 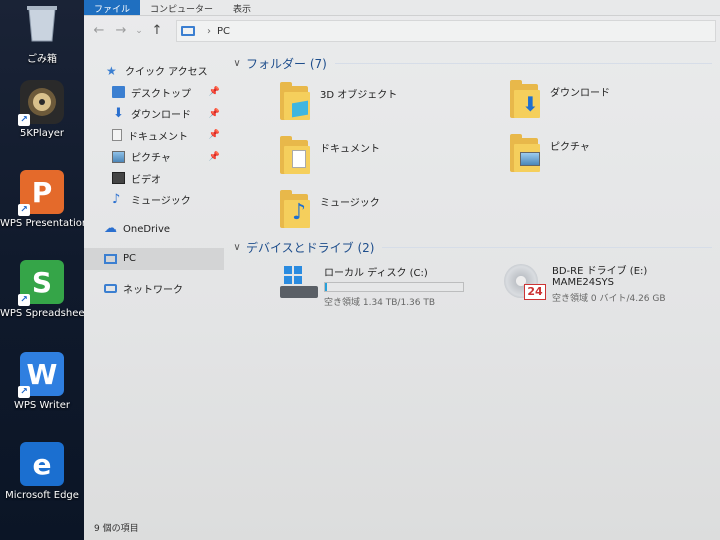 I want to click on desktop-icon-recycle-bin: ごみ箱, so click(x=42, y=33).